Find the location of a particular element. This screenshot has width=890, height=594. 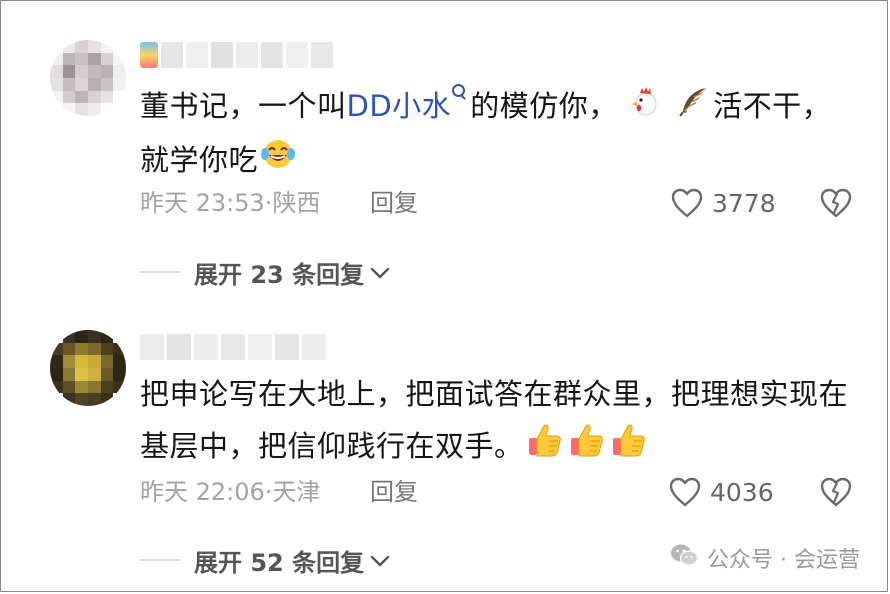

expand-replies: 展开 52 条回复 is located at coordinates (265, 560).